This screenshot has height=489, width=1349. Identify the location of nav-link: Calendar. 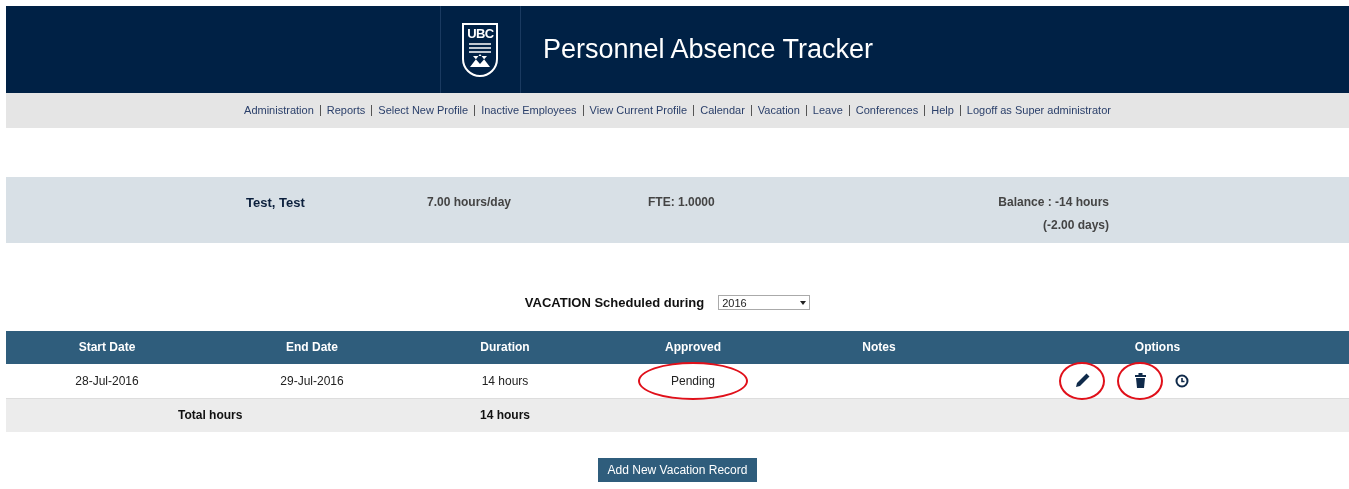
(722, 110).